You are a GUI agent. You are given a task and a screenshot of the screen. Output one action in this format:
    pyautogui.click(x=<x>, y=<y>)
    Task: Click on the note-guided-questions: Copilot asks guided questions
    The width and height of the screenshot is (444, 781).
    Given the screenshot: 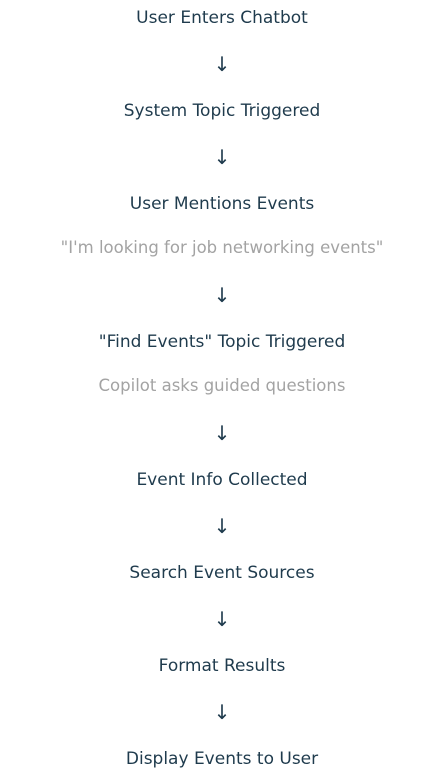 What is the action you would take?
    pyautogui.click(x=222, y=385)
    